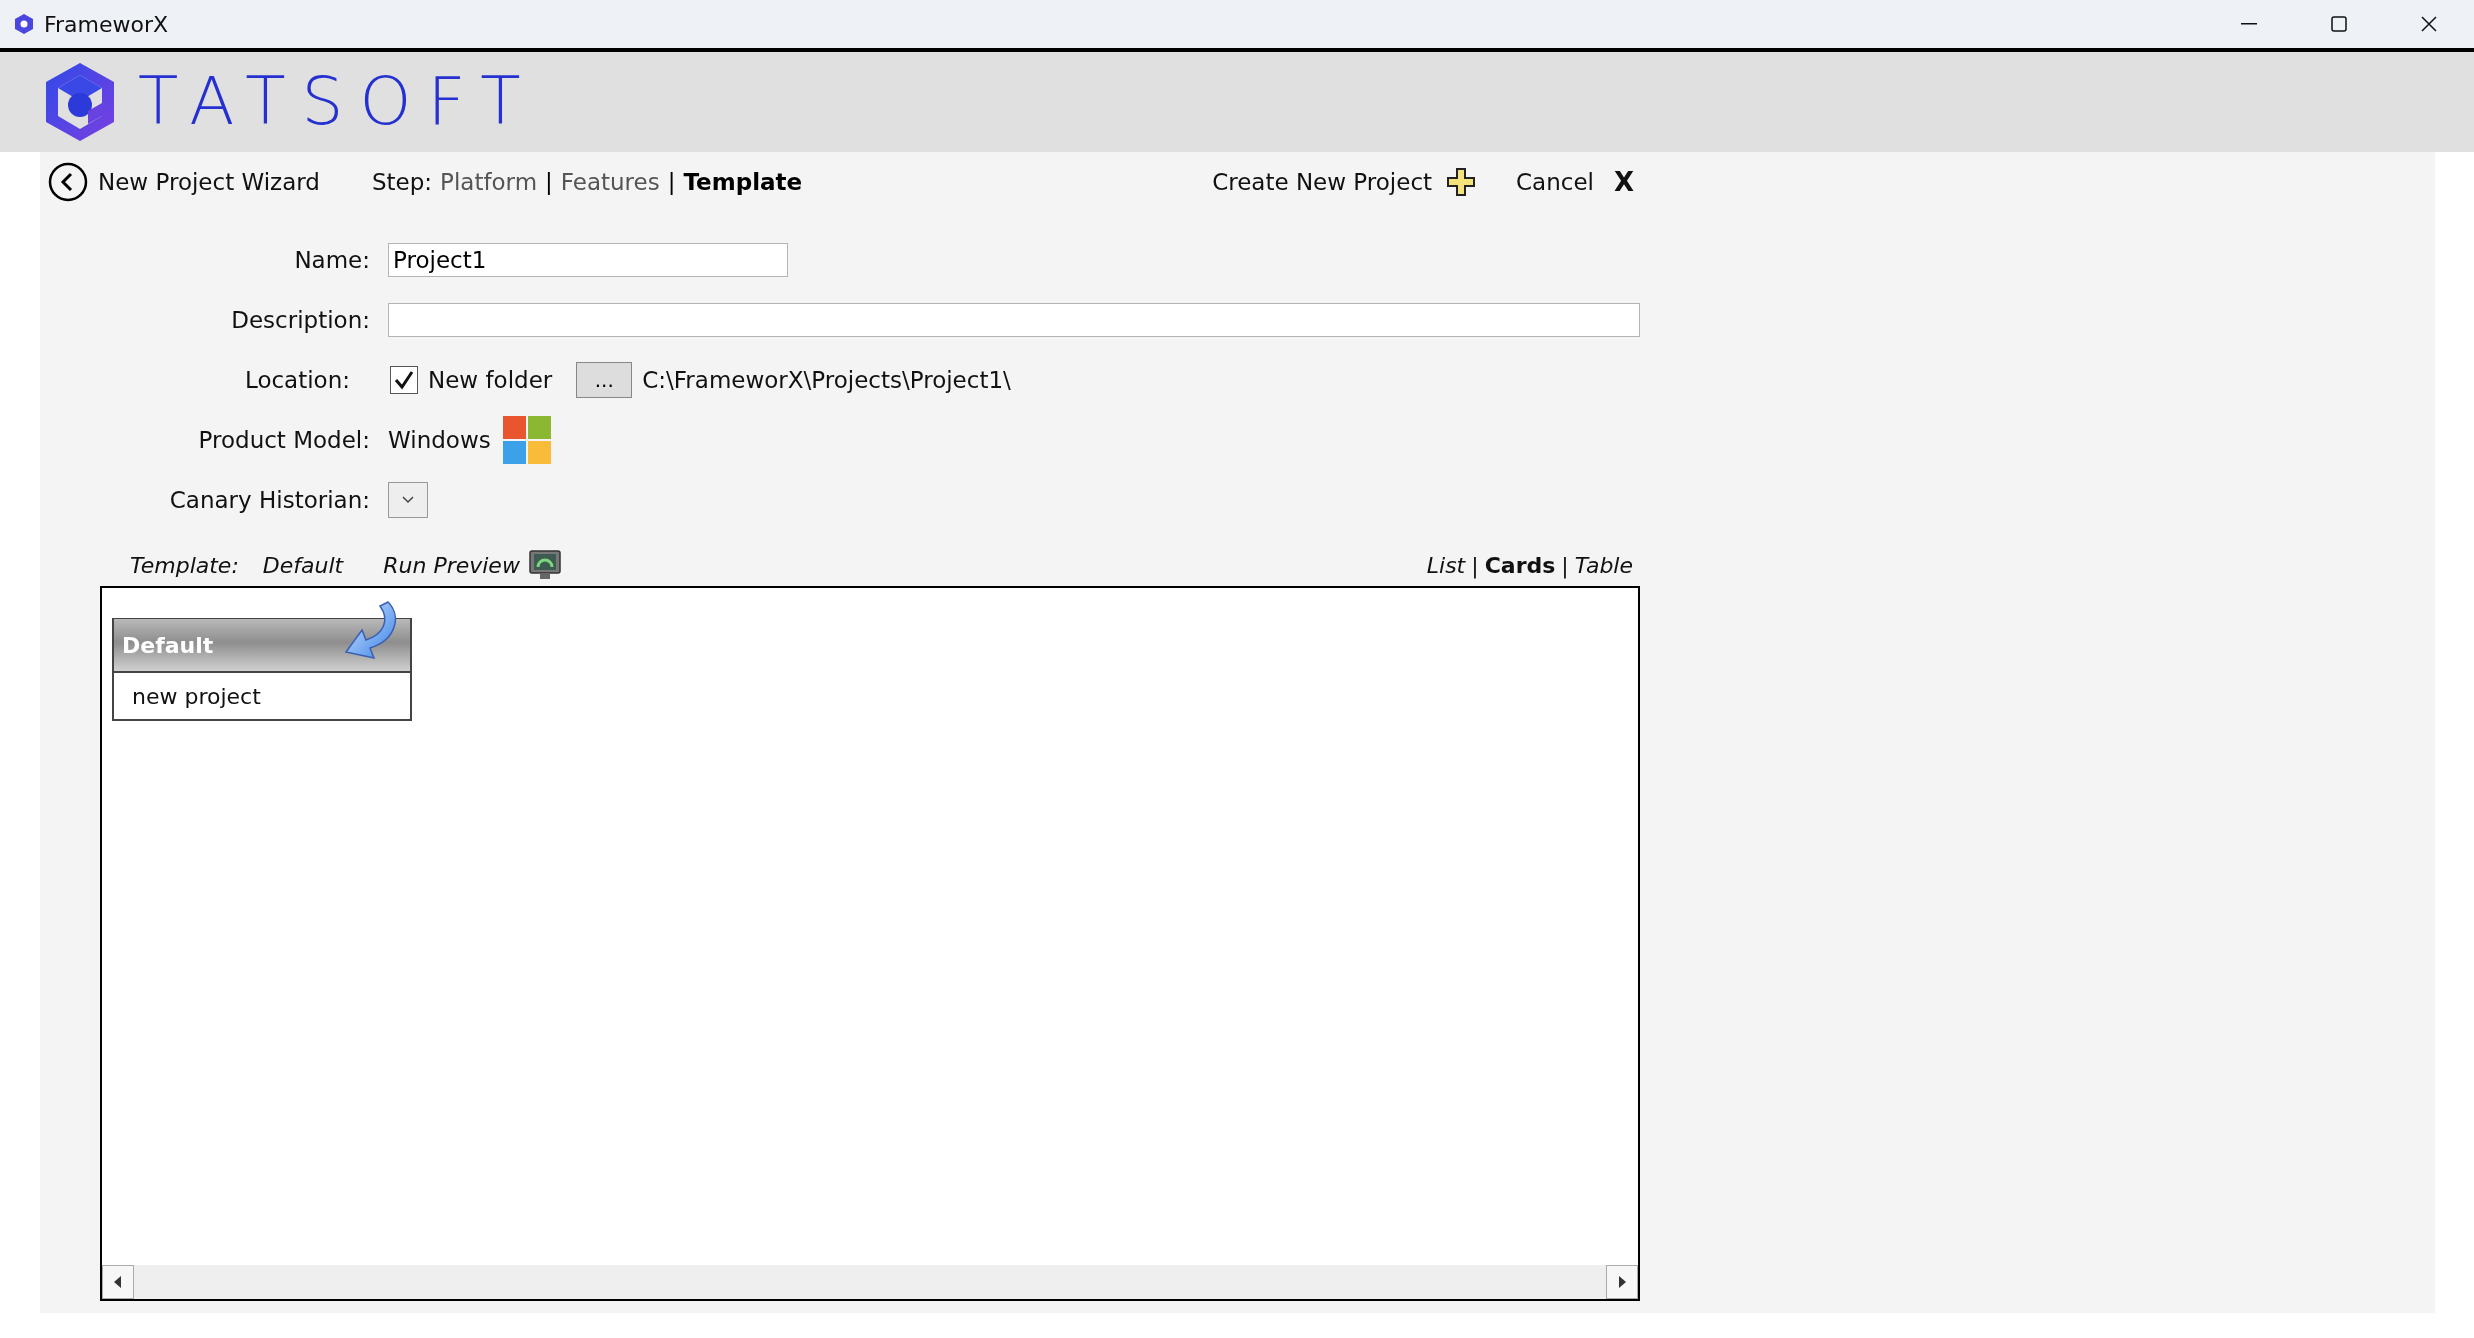 The width and height of the screenshot is (2474, 1338). What do you see at coordinates (80, 102) in the screenshot?
I see `logo-icon` at bounding box center [80, 102].